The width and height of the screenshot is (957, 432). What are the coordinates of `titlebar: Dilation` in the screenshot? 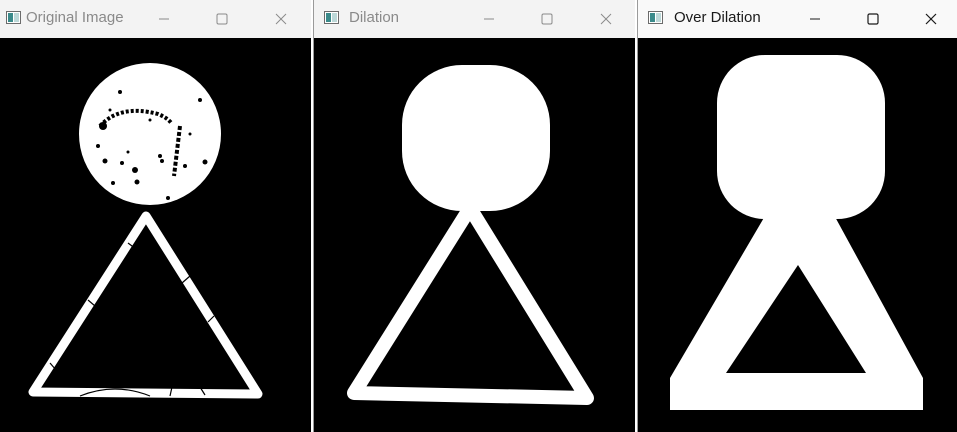 It's located at (474, 19).